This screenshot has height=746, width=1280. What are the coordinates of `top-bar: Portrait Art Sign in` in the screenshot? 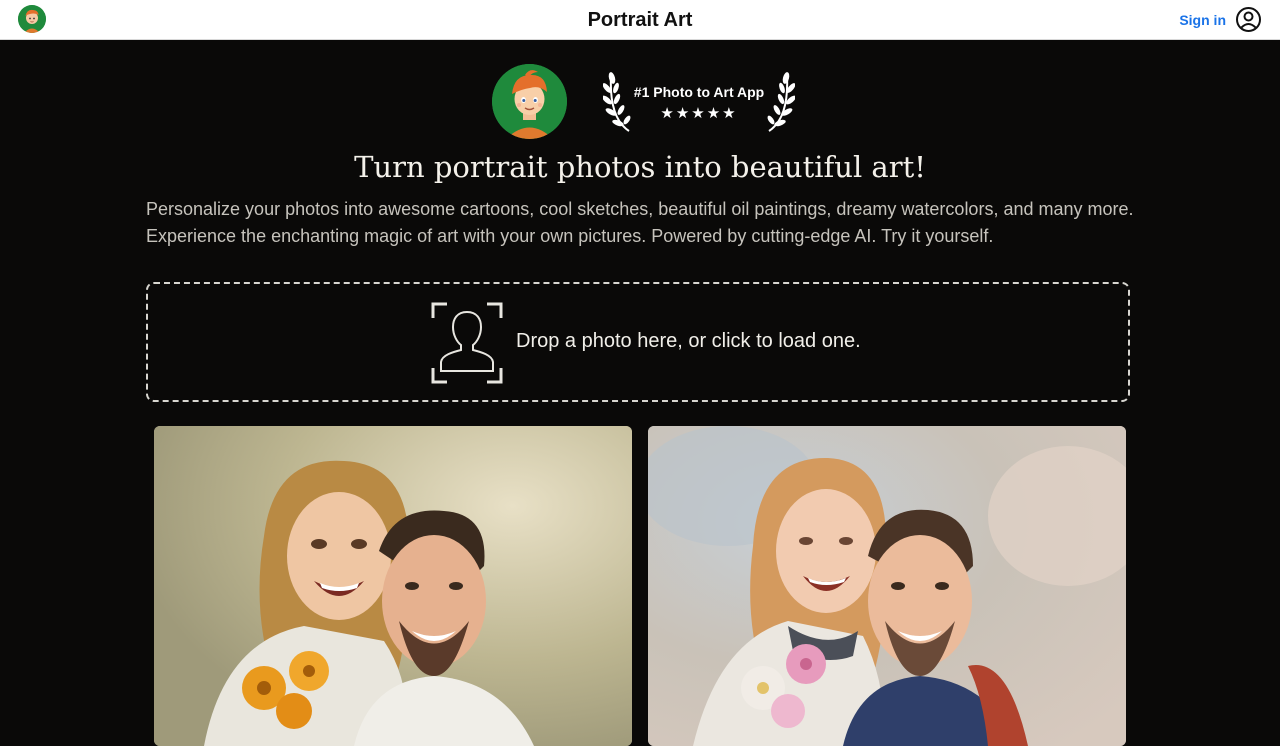 It's located at (640, 20).